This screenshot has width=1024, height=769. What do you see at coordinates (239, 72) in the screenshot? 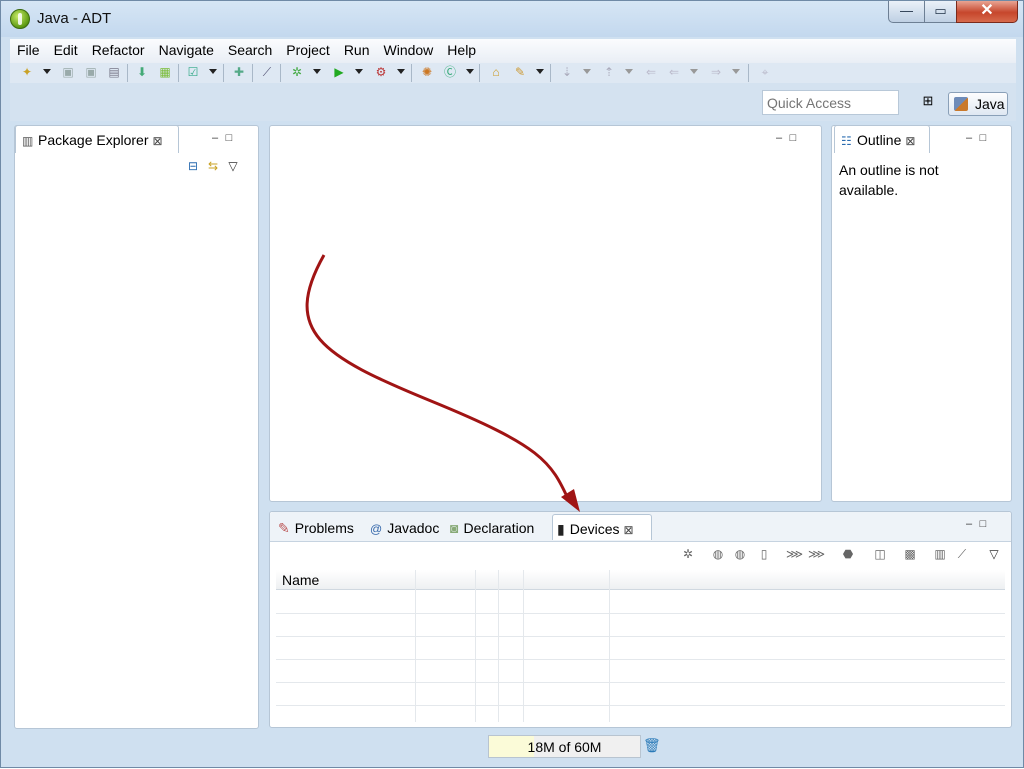
I see `new-android-project-icon: ✚` at bounding box center [239, 72].